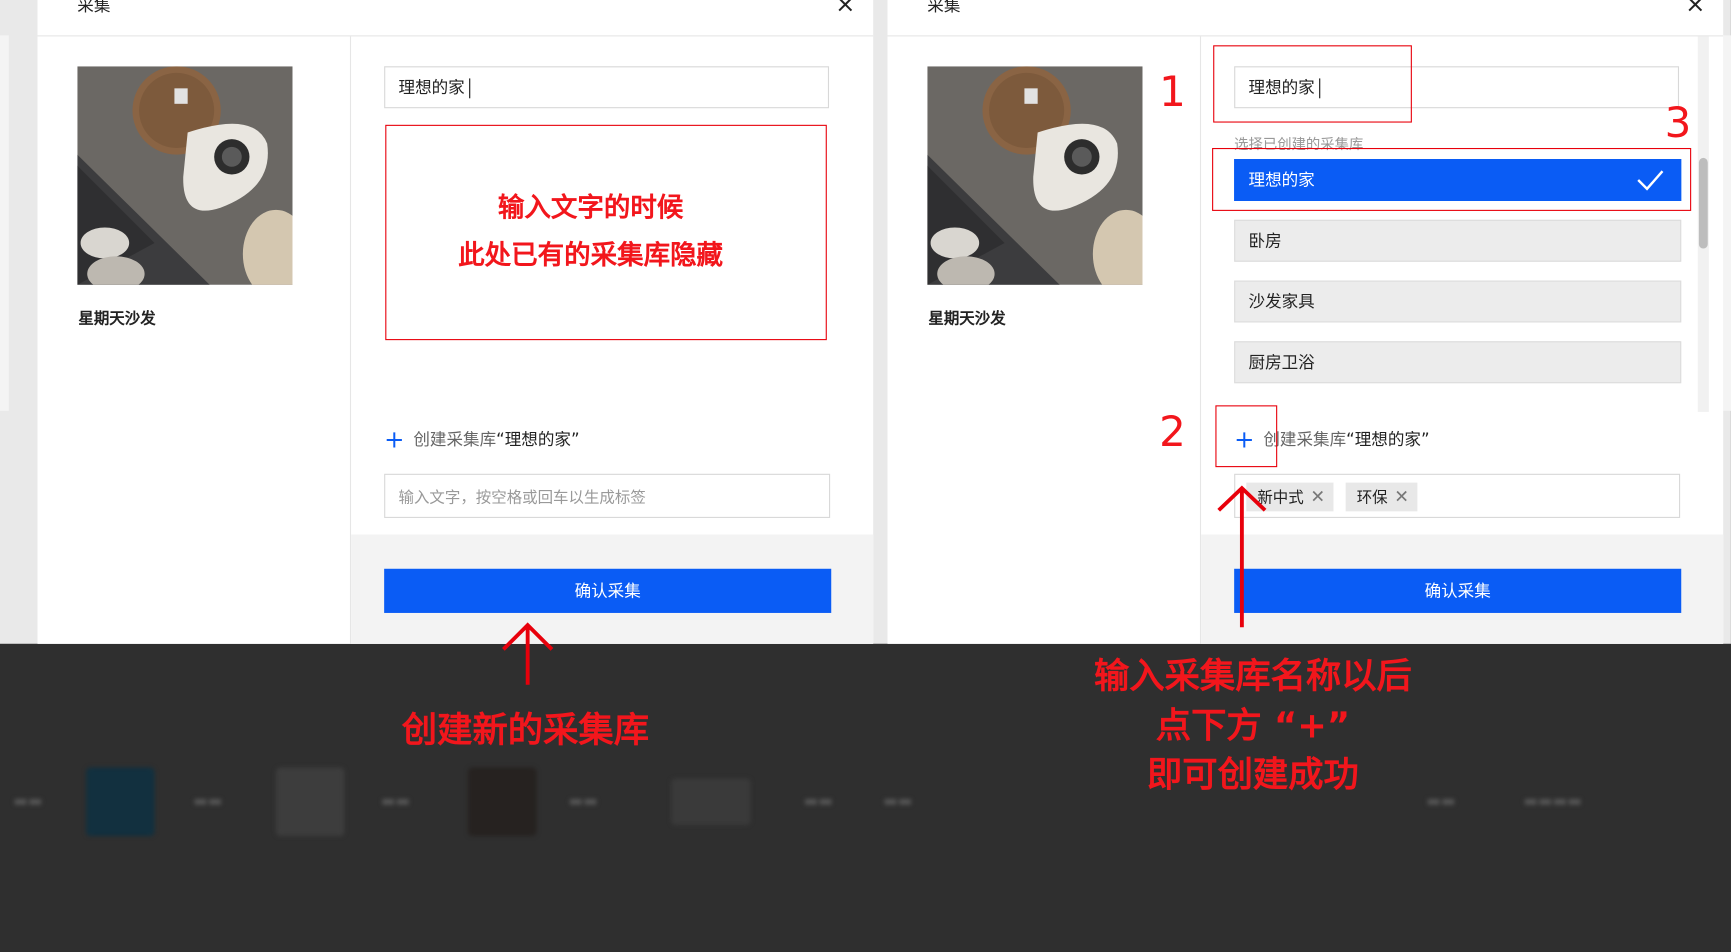 Image resolution: width=1731 pixels, height=952 pixels. What do you see at coordinates (1727, 223) in the screenshot?
I see `right-edge-strip` at bounding box center [1727, 223].